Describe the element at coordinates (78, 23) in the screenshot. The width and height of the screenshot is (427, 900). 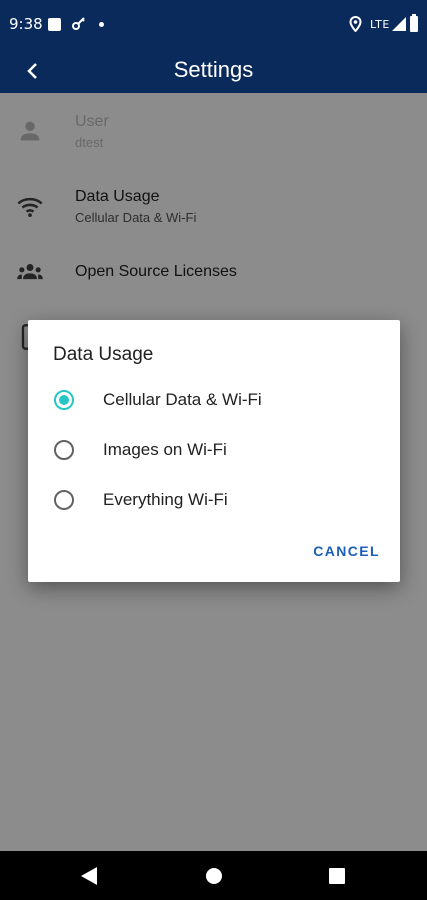
I see `key-icon` at that location.